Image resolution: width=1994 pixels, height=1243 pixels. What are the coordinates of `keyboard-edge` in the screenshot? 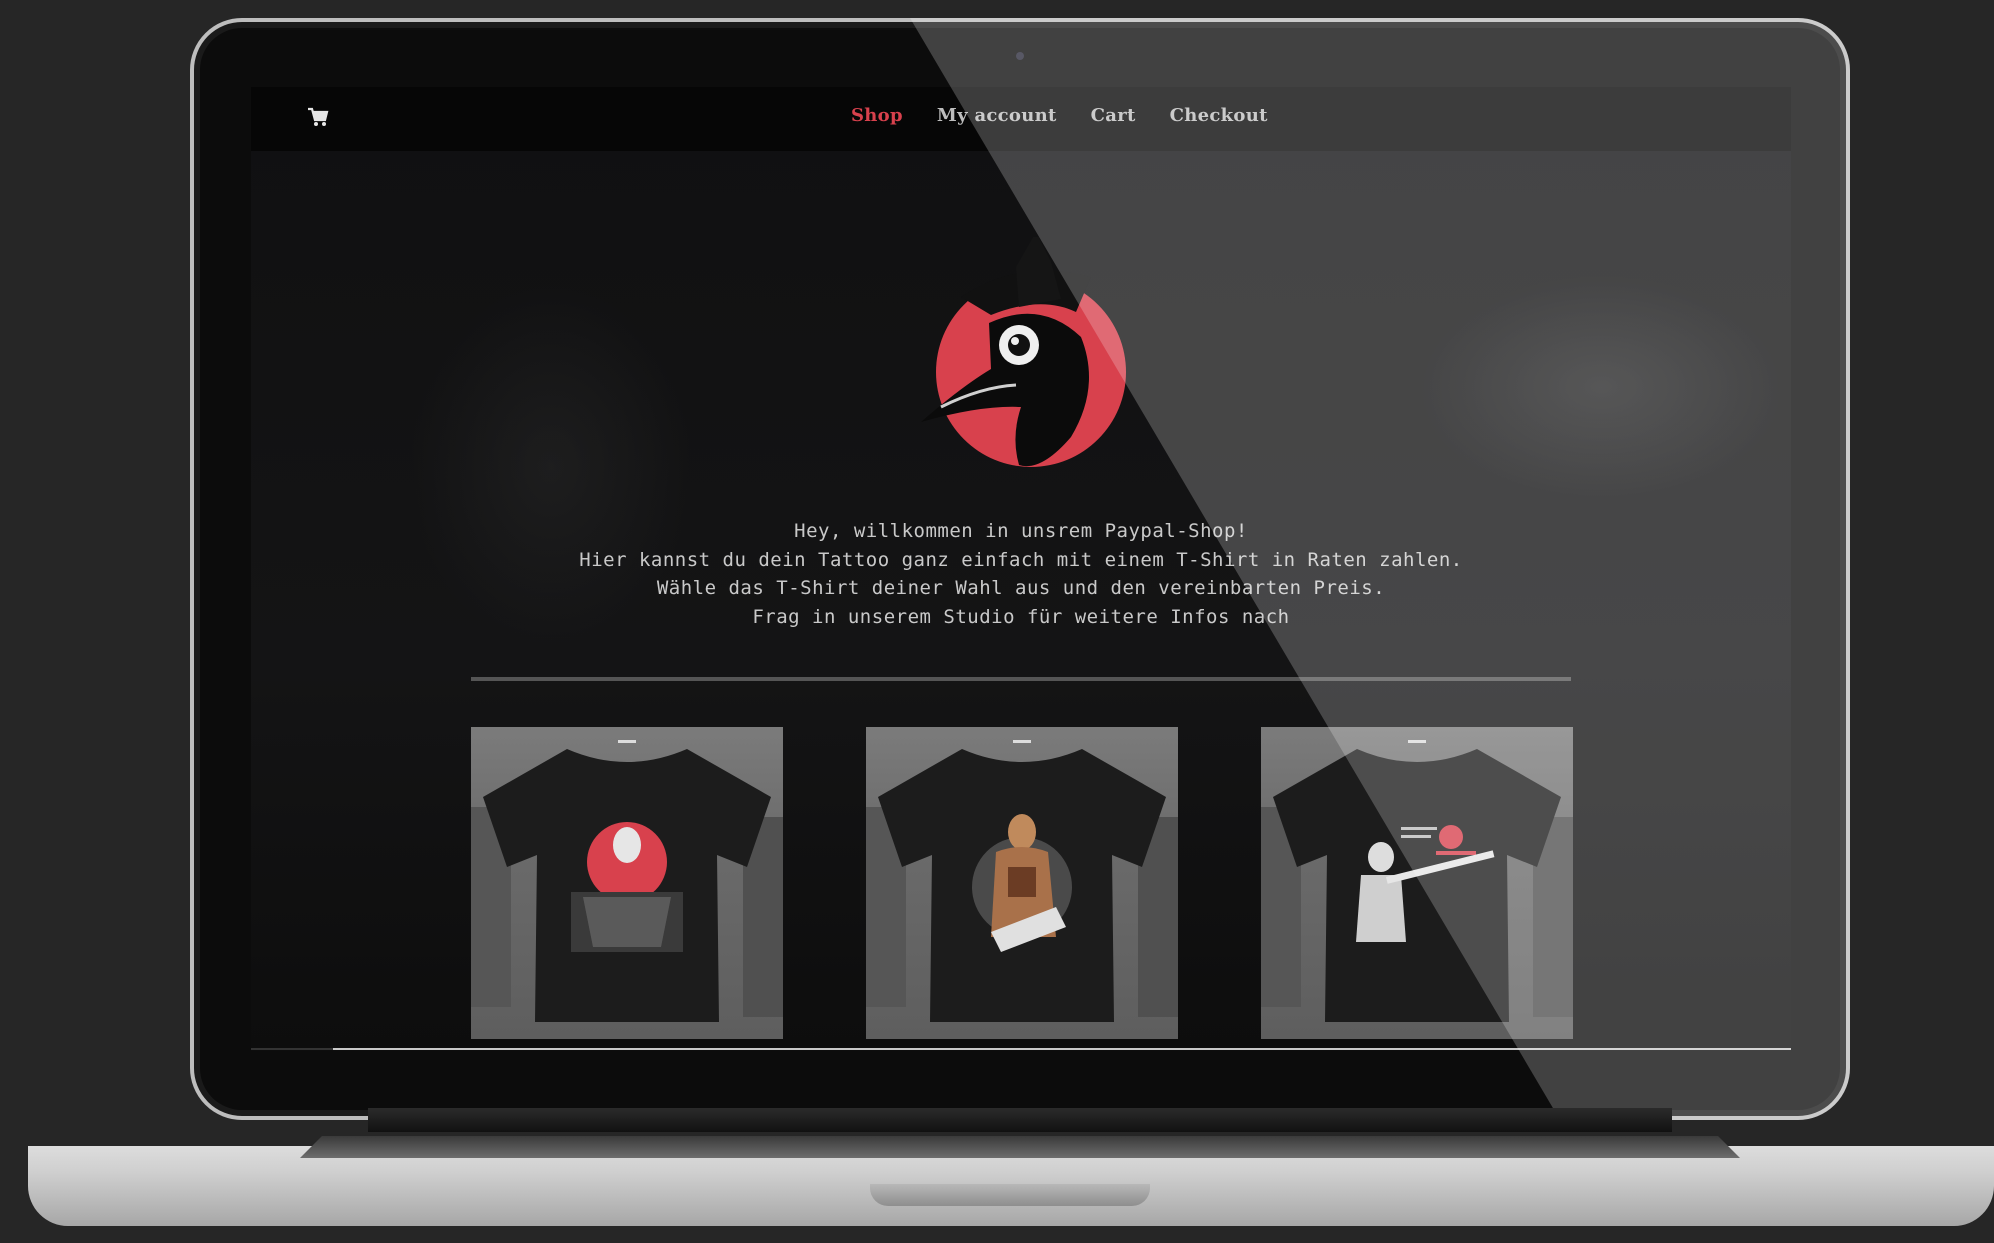 It's located at (1020, 1147).